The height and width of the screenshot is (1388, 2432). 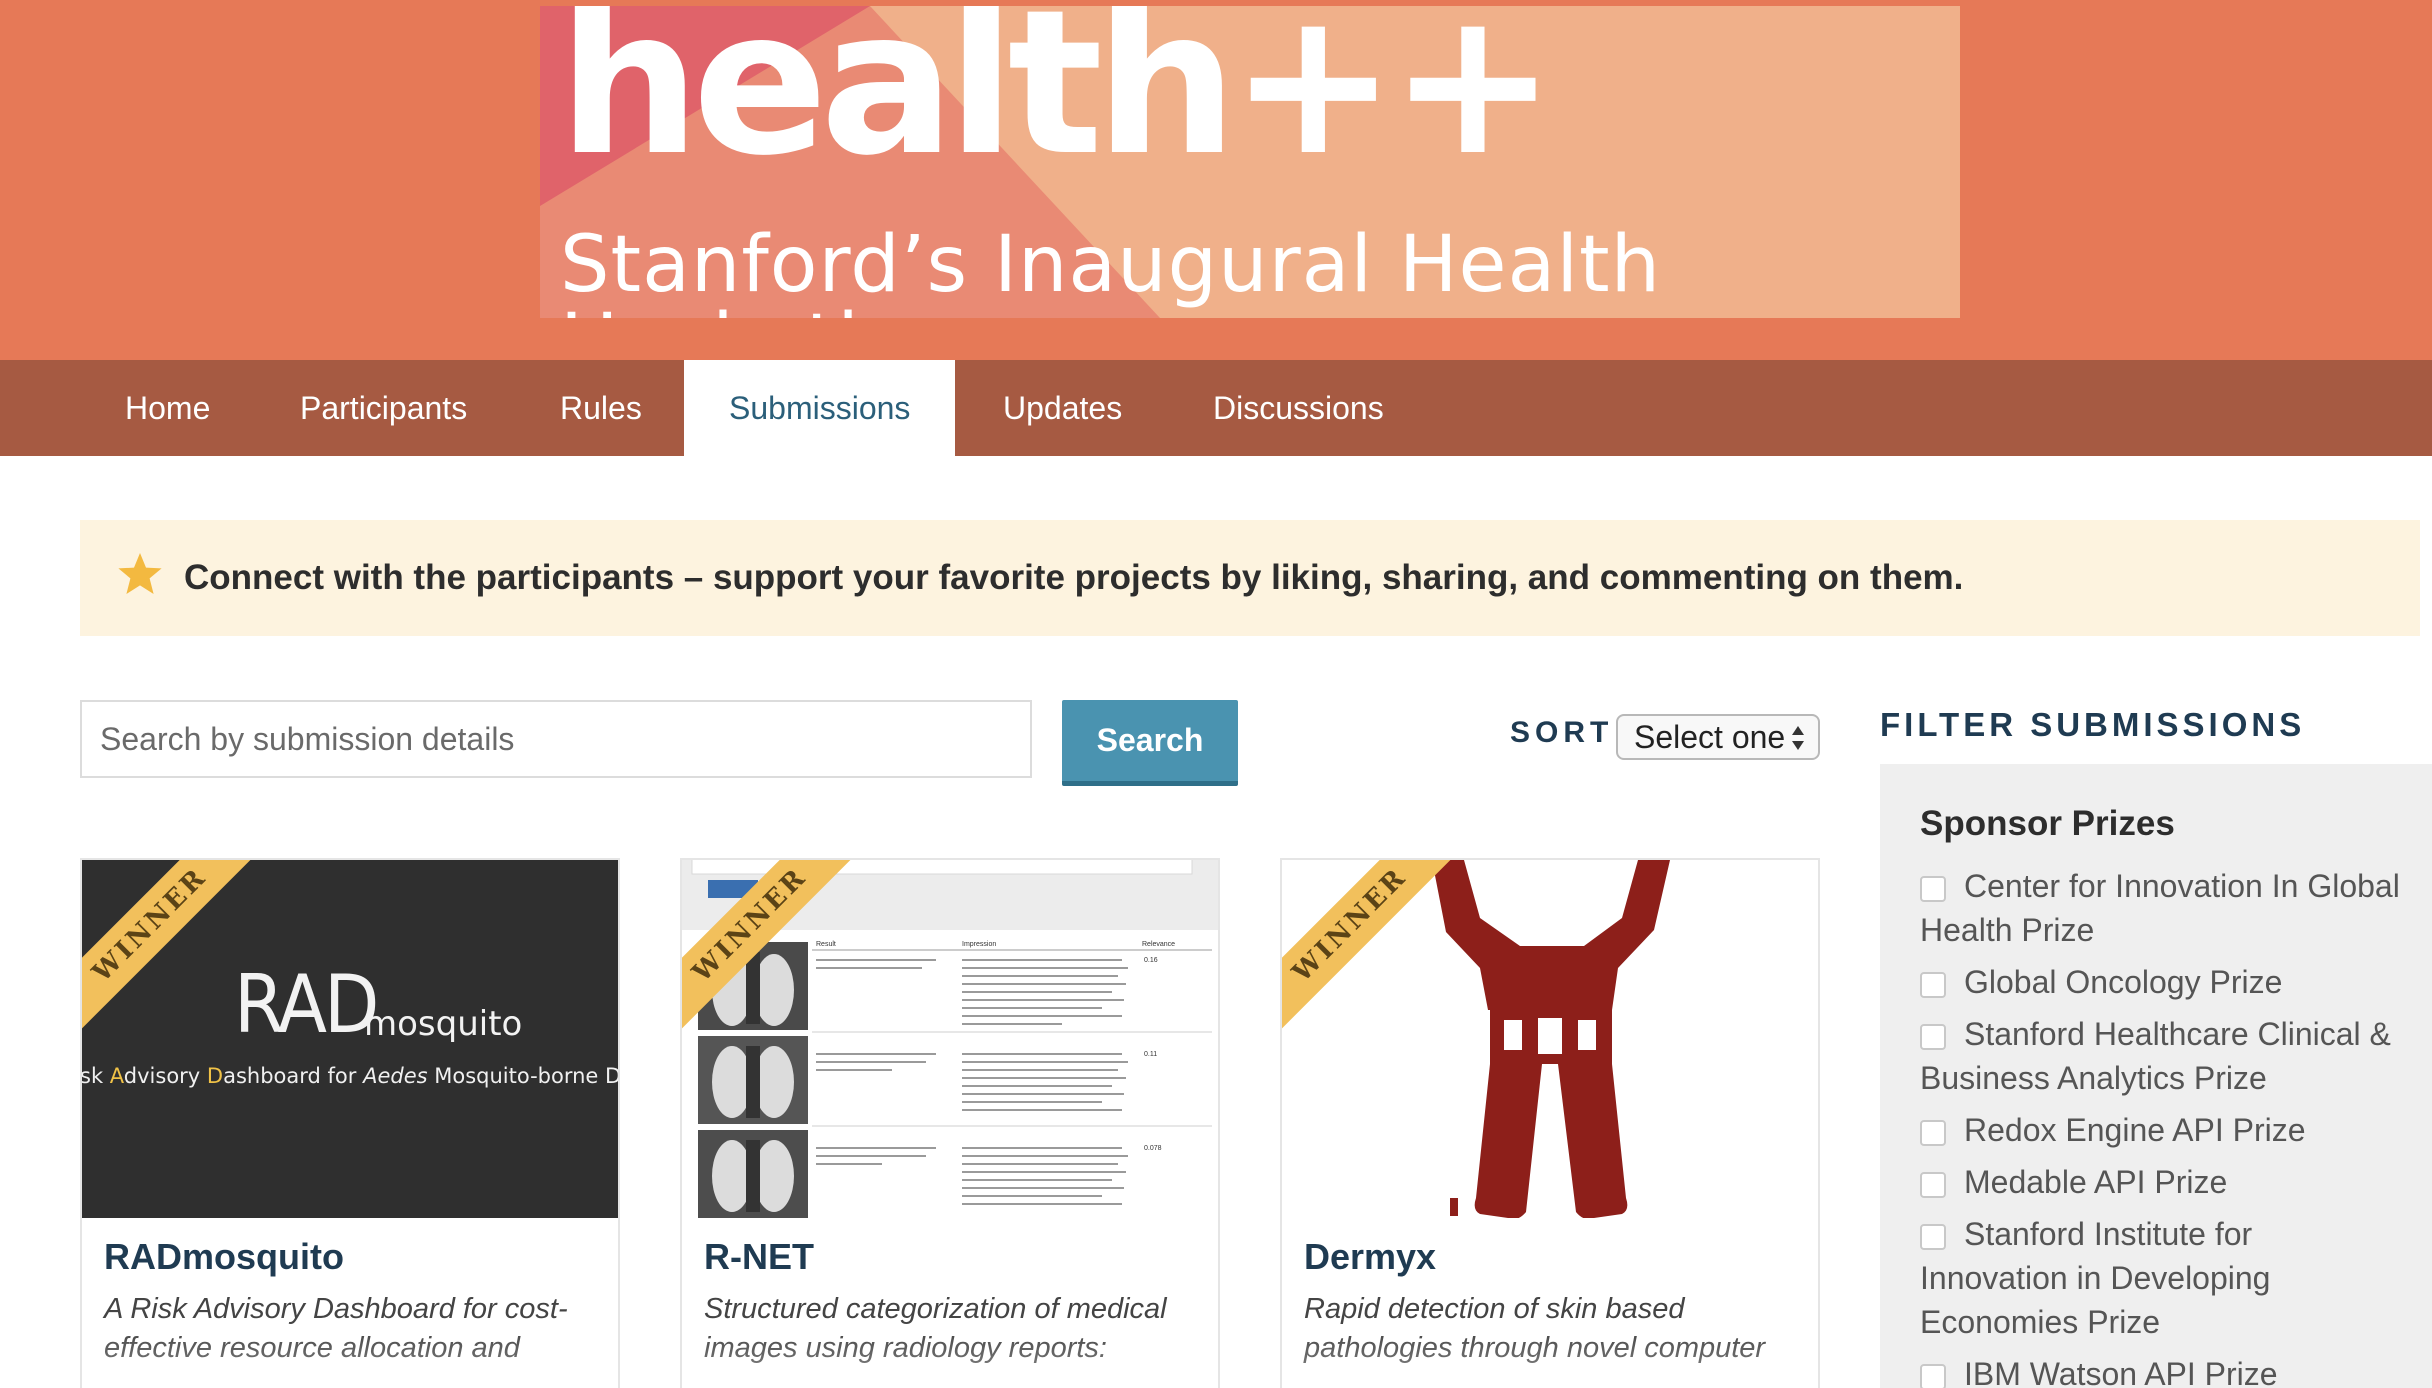 I want to click on filter-option: Redox Engine API Prize, so click(x=2160, y=1130).